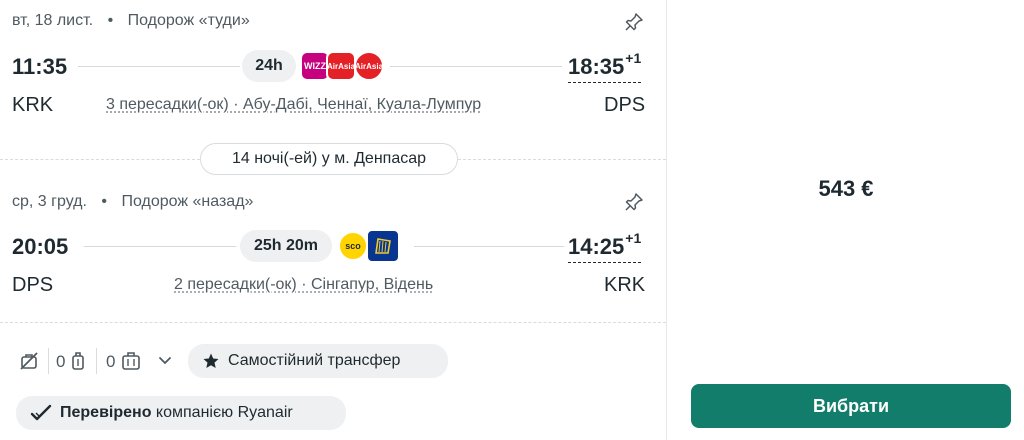 This screenshot has height=440, width=1024. I want to click on outbound-departure-time: 11:35, so click(40, 66).